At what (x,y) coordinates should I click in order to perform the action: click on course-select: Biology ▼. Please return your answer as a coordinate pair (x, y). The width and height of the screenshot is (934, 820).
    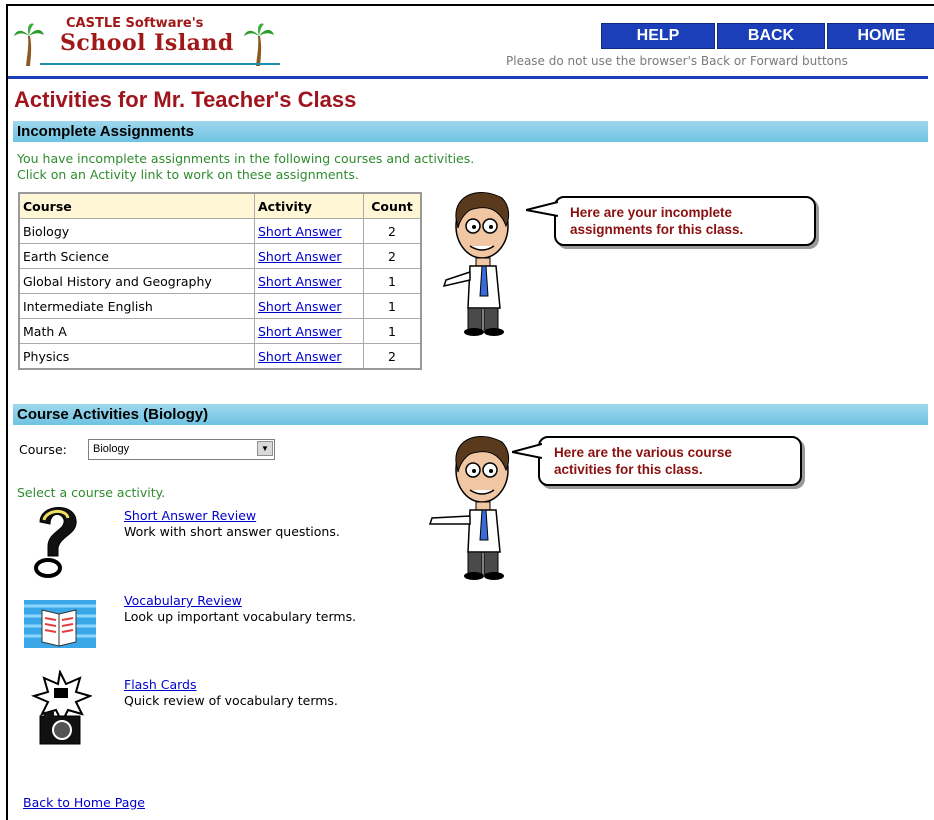
    Looking at the image, I should click on (181, 449).